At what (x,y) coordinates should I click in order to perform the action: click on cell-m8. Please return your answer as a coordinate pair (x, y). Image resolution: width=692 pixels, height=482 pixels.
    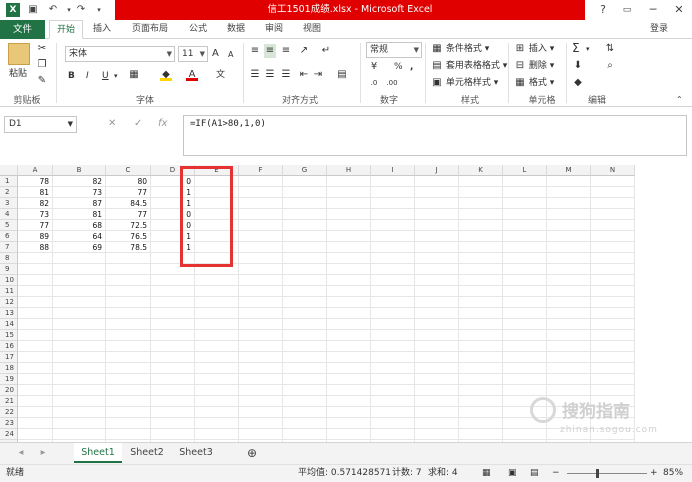
    Looking at the image, I should click on (569, 258).